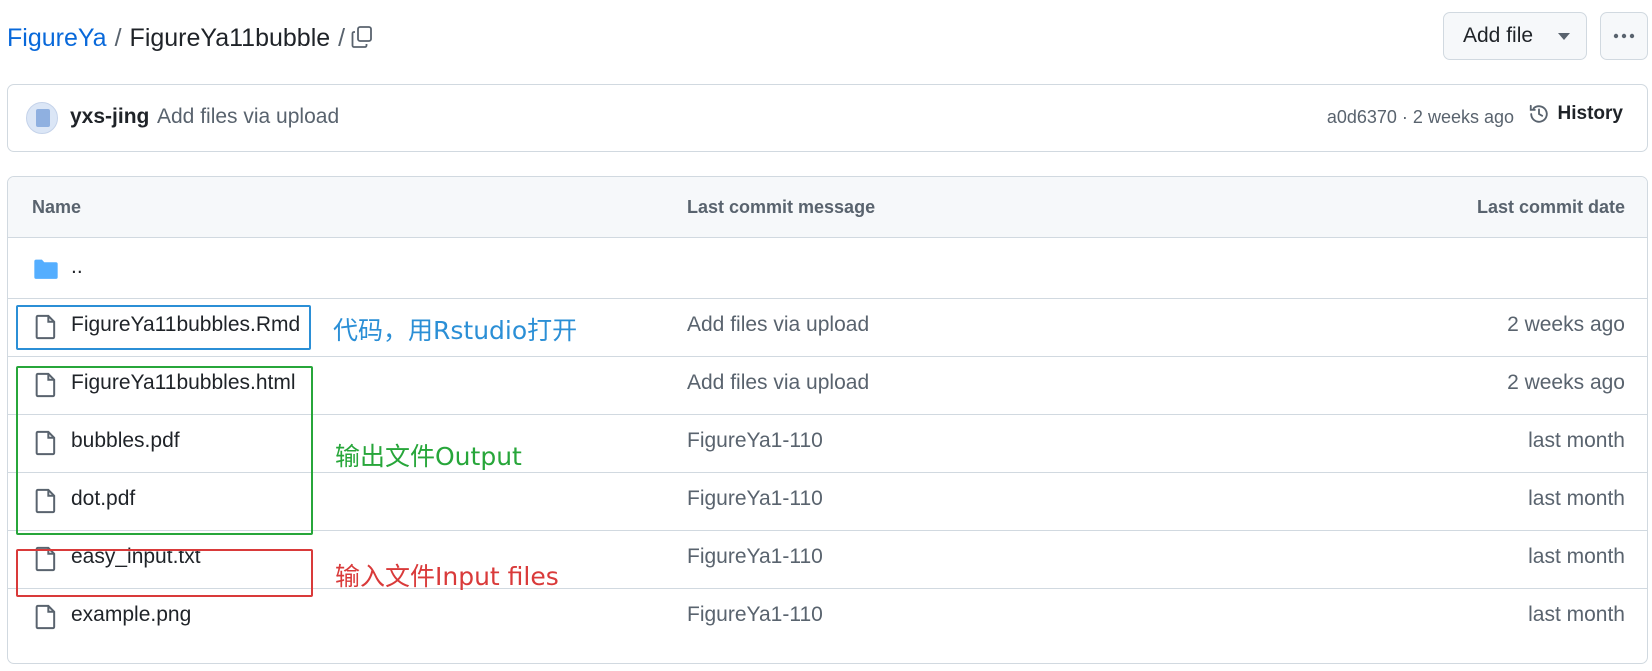  I want to click on file-name-link: example.png, so click(131, 615).